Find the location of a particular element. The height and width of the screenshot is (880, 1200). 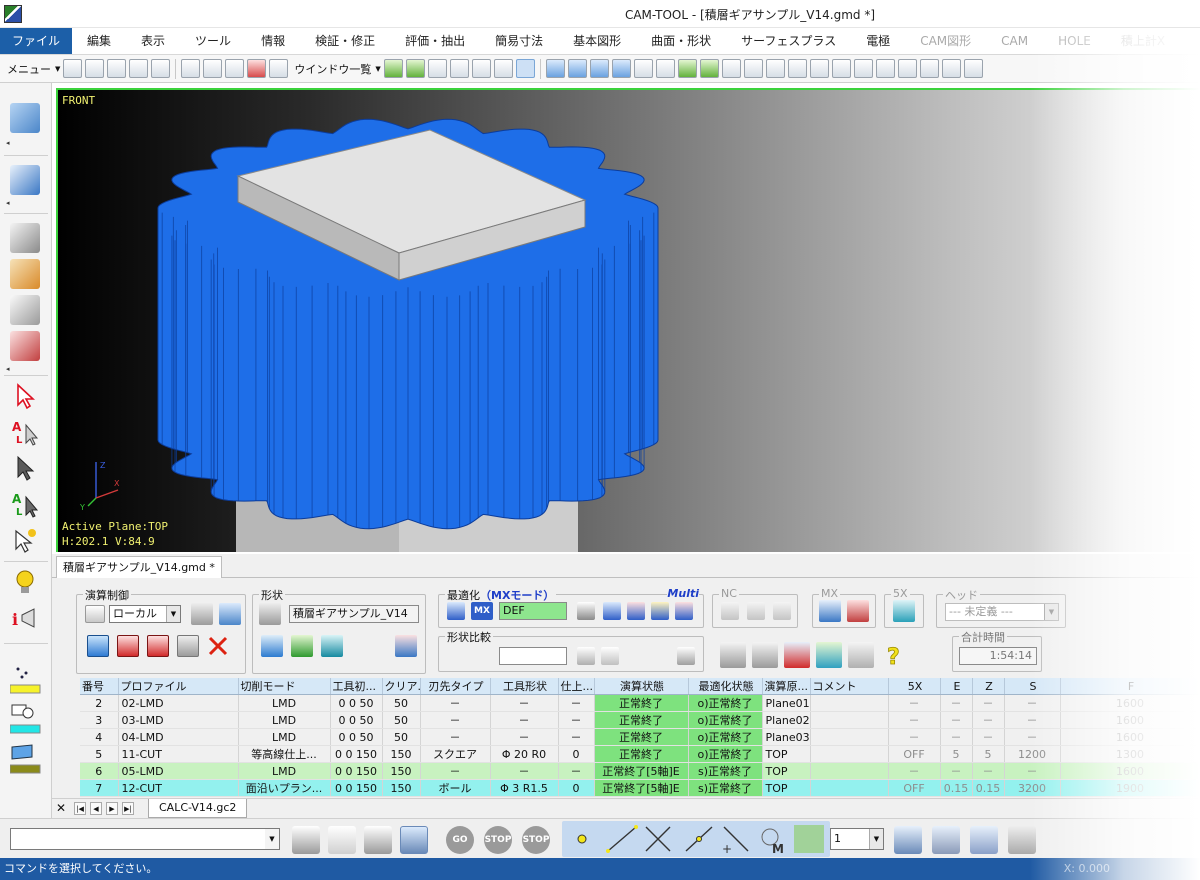

report-icon is located at coordinates (861, 655).